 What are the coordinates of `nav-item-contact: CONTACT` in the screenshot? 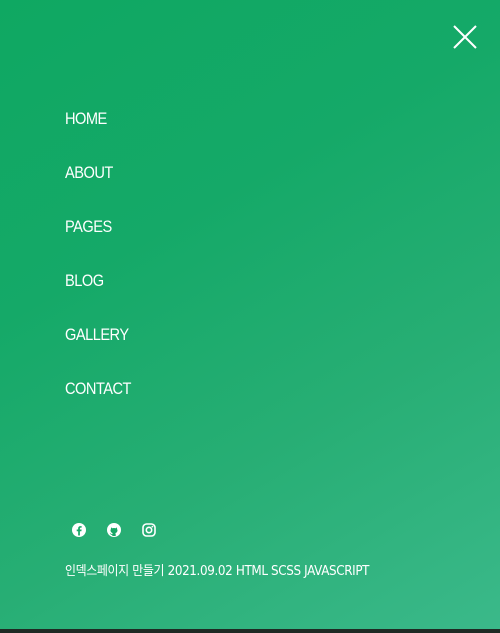 It's located at (103, 401).